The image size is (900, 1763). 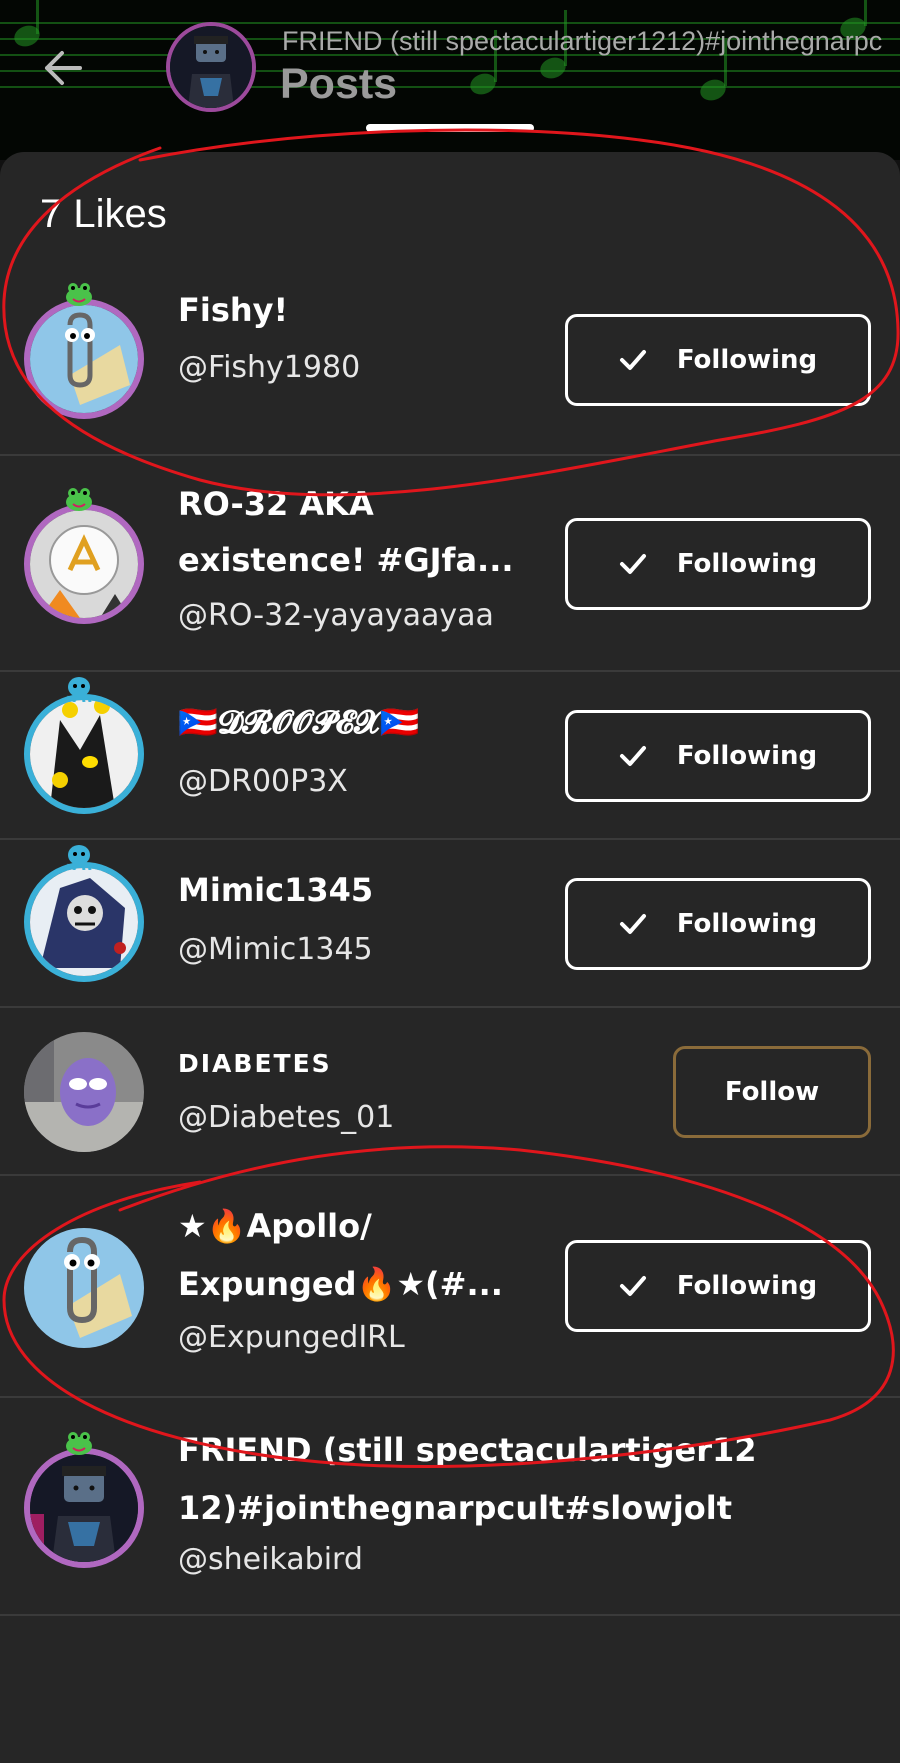 What do you see at coordinates (358, 722) in the screenshot?
I see `user-name: 🇵🇷𝓓𝓡𝓞𝓞𝓟𝓔𝓧🇵🇷` at bounding box center [358, 722].